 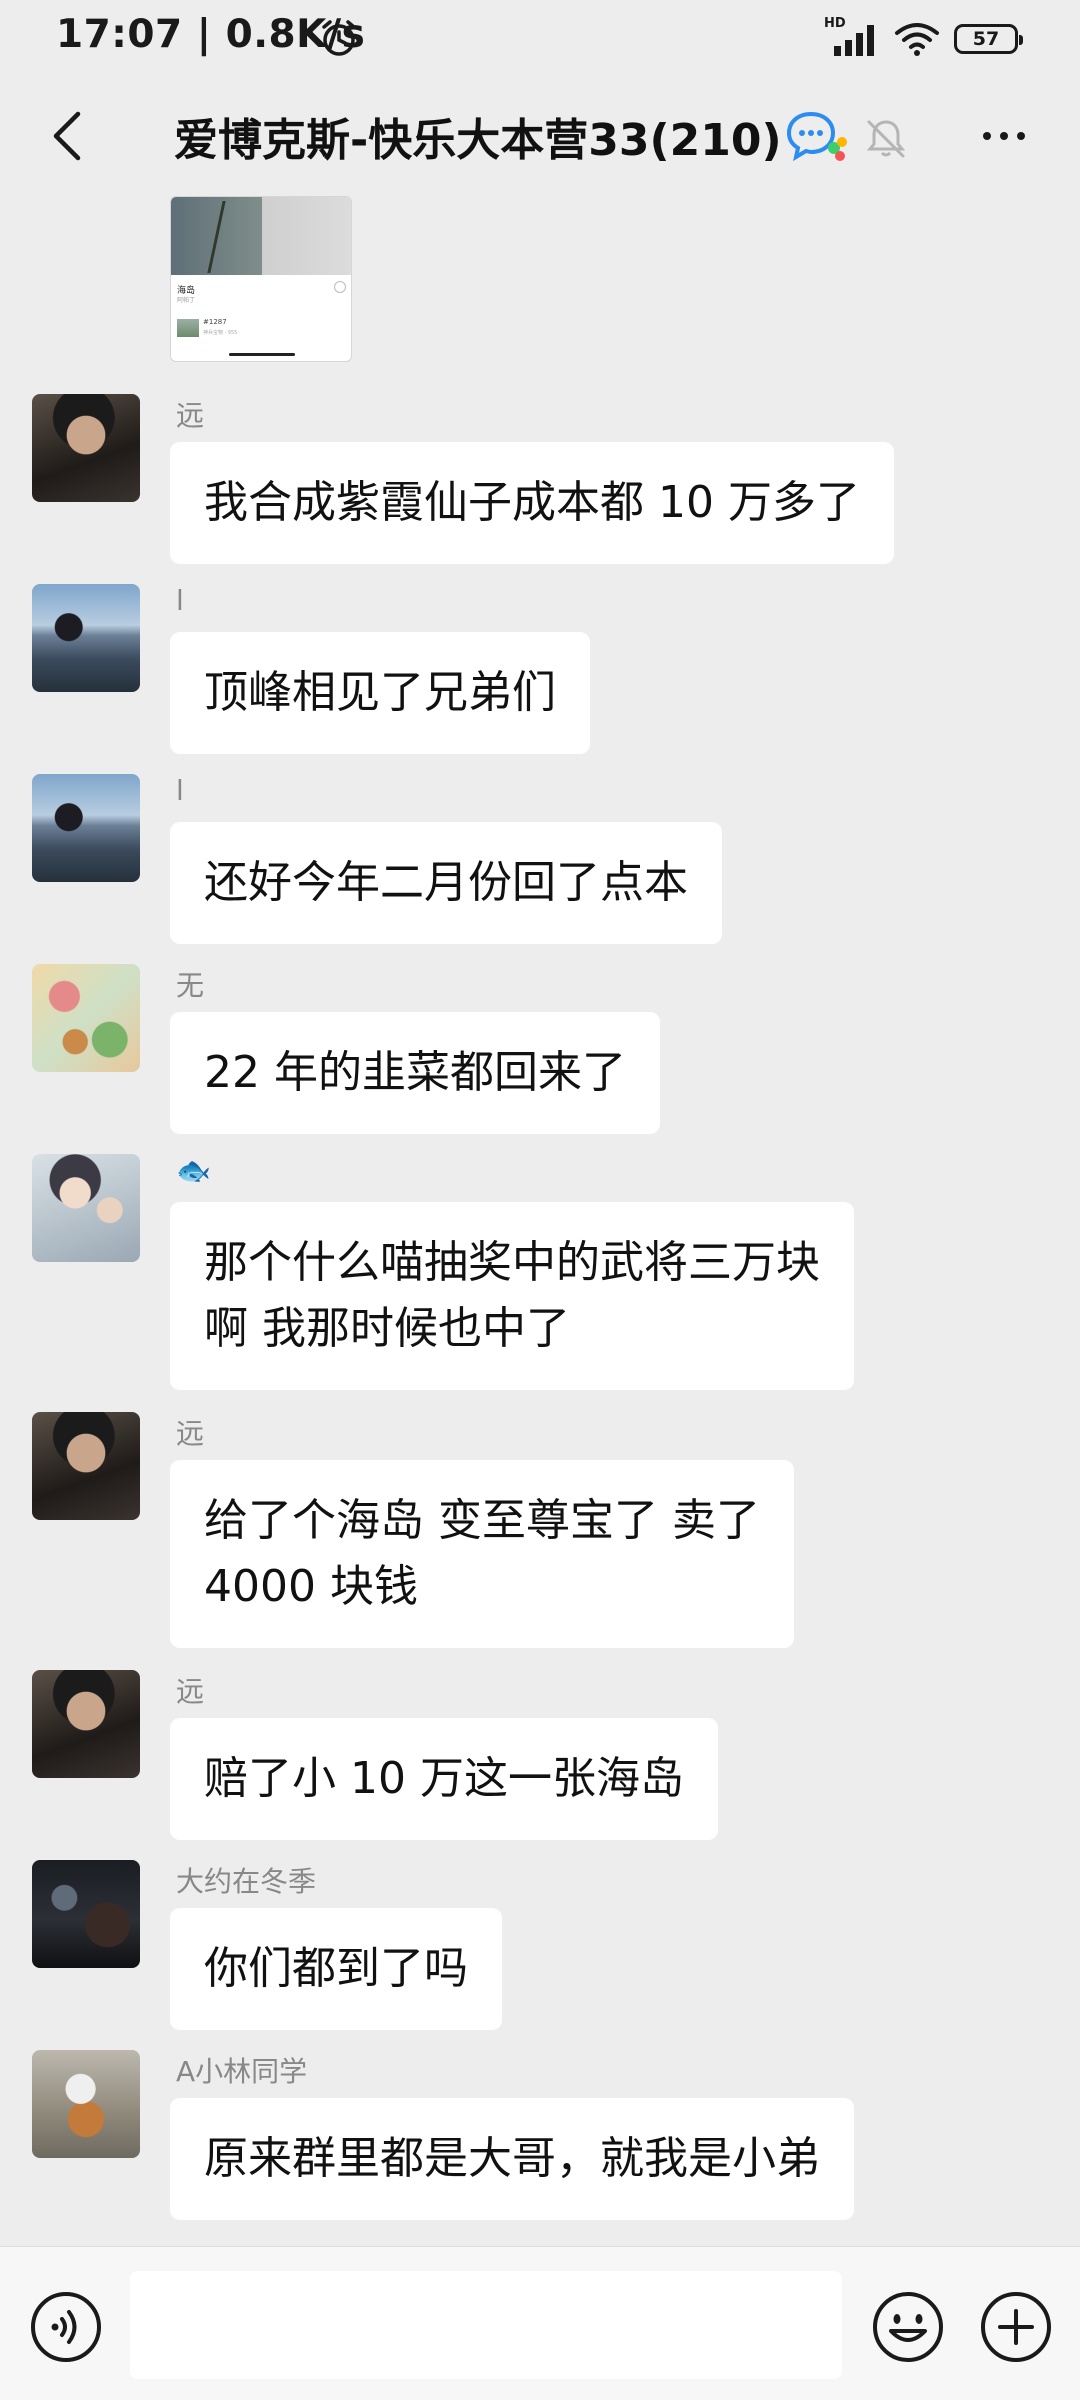 I want to click on alarm-icon, so click(x=339, y=38).